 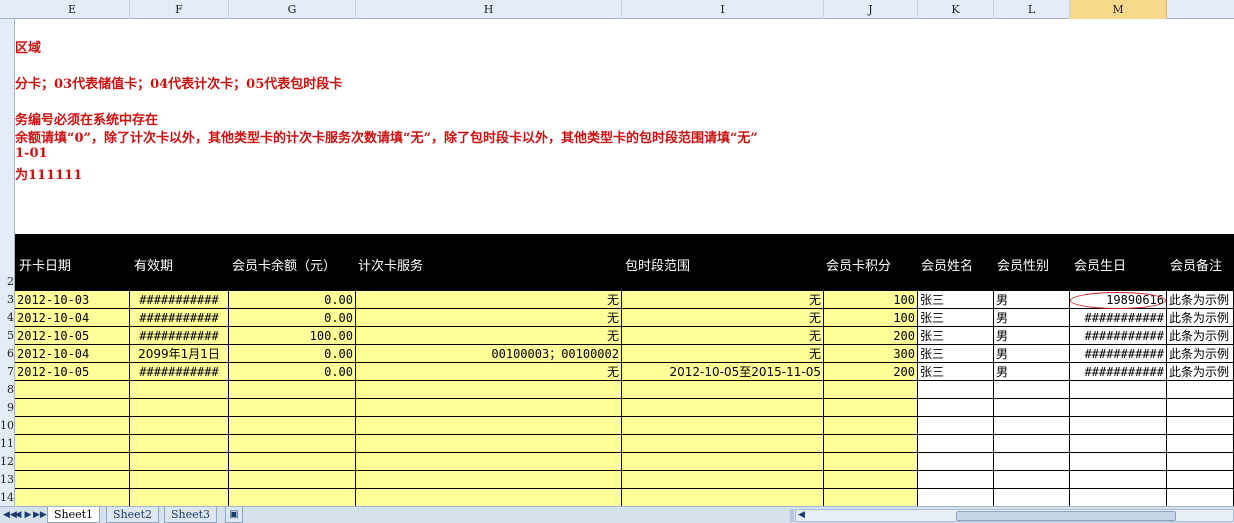 What do you see at coordinates (871, 372) in the screenshot?
I see `cell-points: 200` at bounding box center [871, 372].